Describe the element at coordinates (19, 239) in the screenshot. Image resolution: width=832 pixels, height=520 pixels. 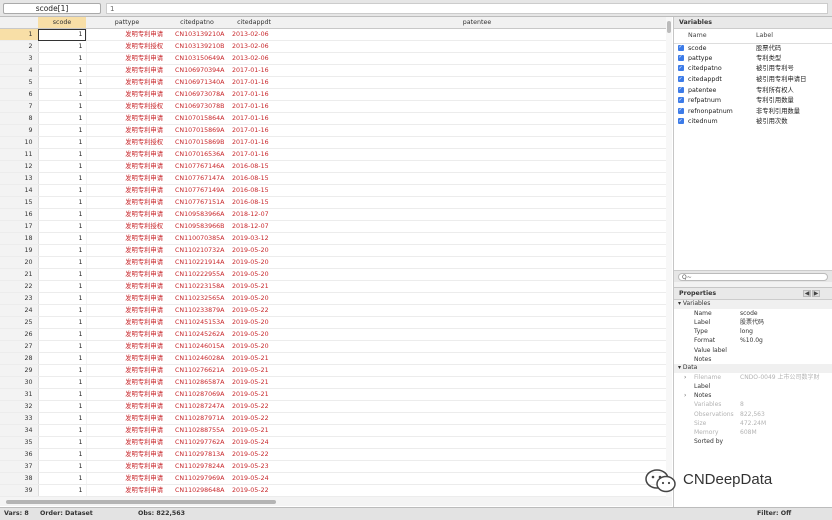
I see `row-number: 18` at that location.